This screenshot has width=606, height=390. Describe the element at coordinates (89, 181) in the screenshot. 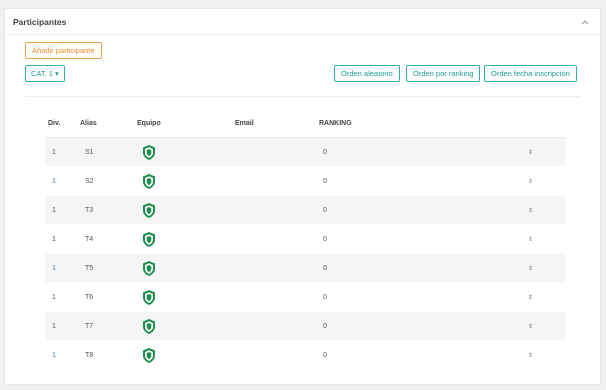

I see `cell-alias: S2` at that location.